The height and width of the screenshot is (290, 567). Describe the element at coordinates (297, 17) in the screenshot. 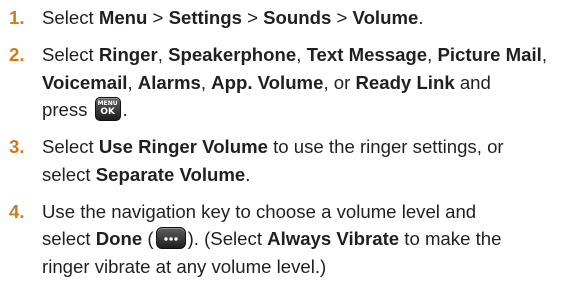

I see `bold-term: Sounds` at that location.